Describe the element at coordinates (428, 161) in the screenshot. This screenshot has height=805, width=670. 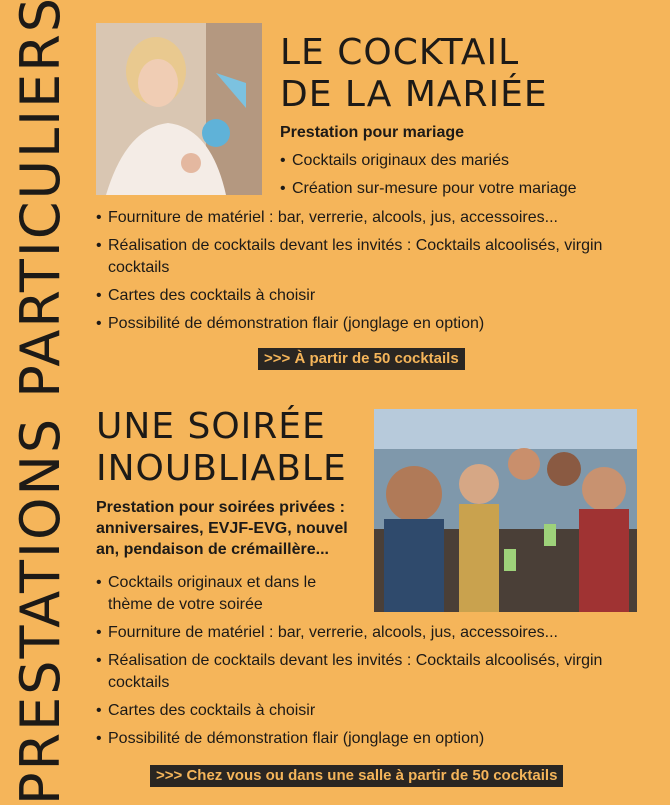
I see `list-item: Cocktails originaux des mariés` at that location.